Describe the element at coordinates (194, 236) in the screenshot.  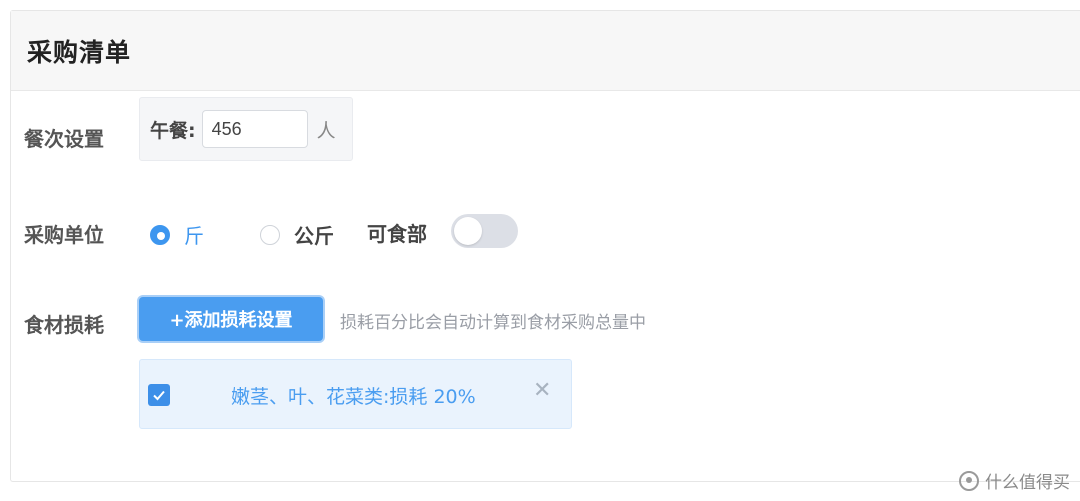
I see `radio-jin-label: 斤` at that location.